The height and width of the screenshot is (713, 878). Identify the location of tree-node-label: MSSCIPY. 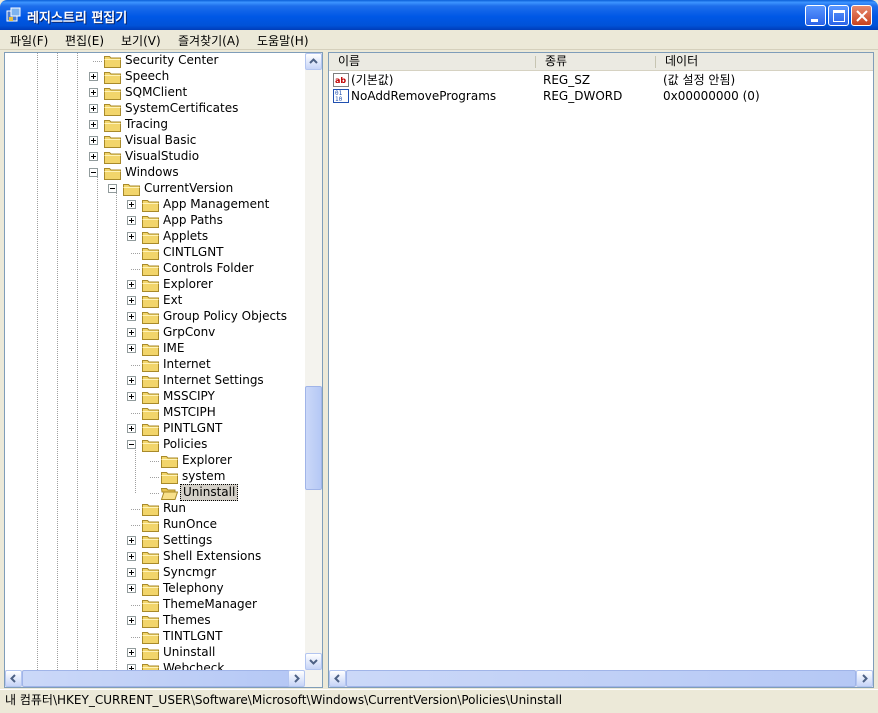
(189, 396).